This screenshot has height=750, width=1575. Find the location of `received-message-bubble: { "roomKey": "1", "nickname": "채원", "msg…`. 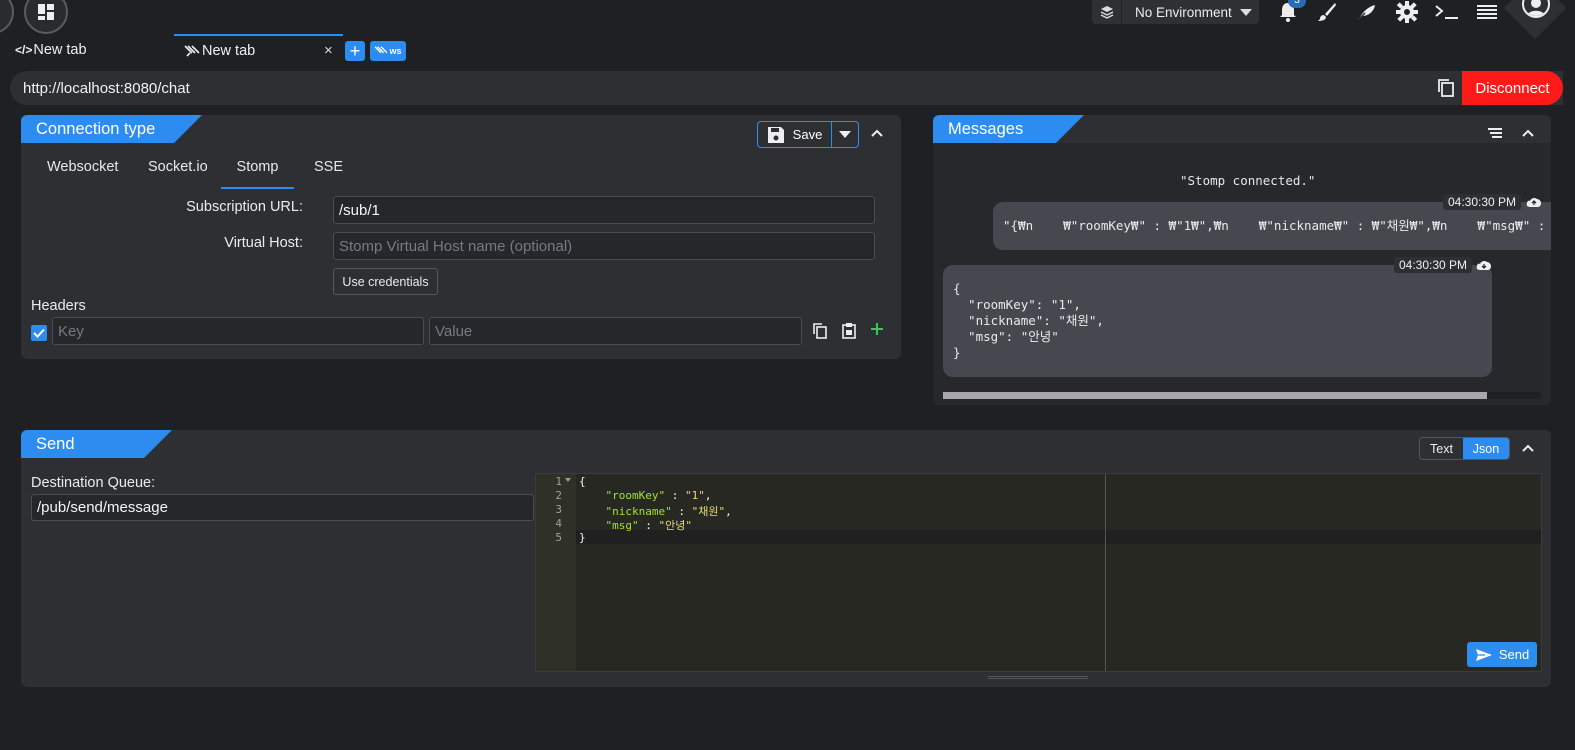

received-message-bubble: { "roomKey": "1", "nickname": "채원", "msg… is located at coordinates (1217, 321).